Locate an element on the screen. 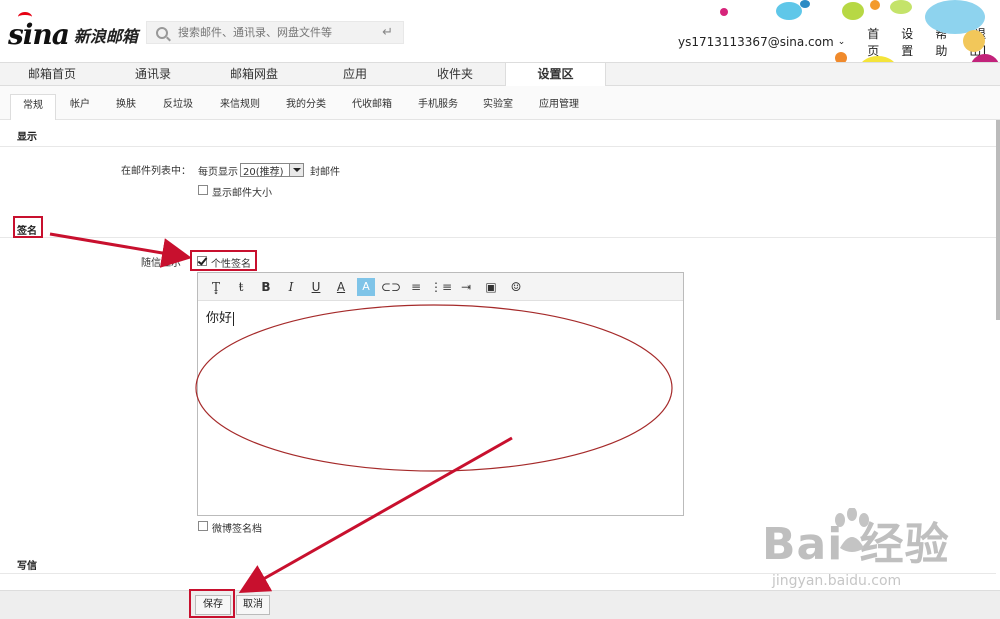  annotation-arrow-to-save is located at coordinates (375, 514).